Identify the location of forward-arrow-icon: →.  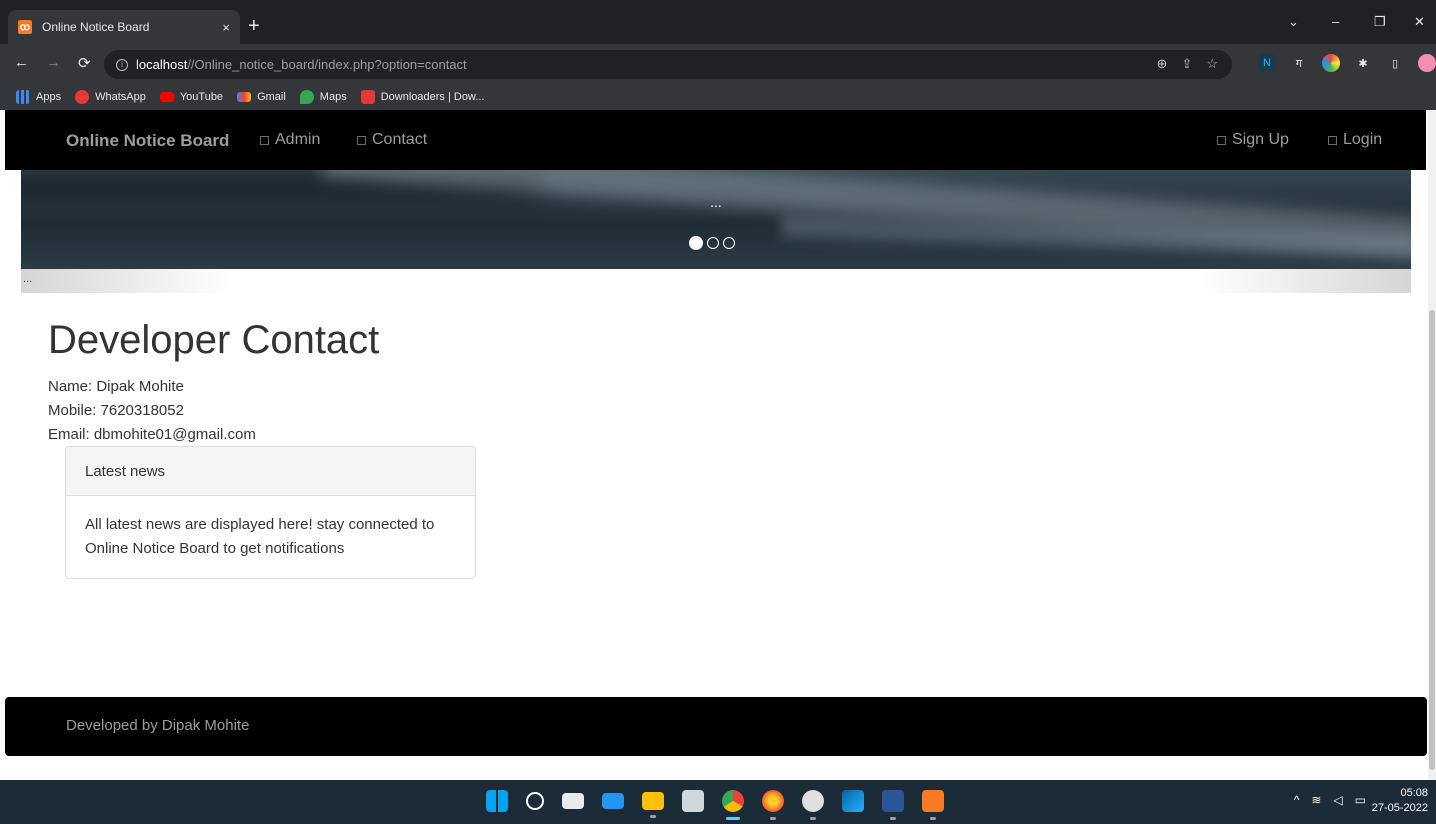
(53, 62).